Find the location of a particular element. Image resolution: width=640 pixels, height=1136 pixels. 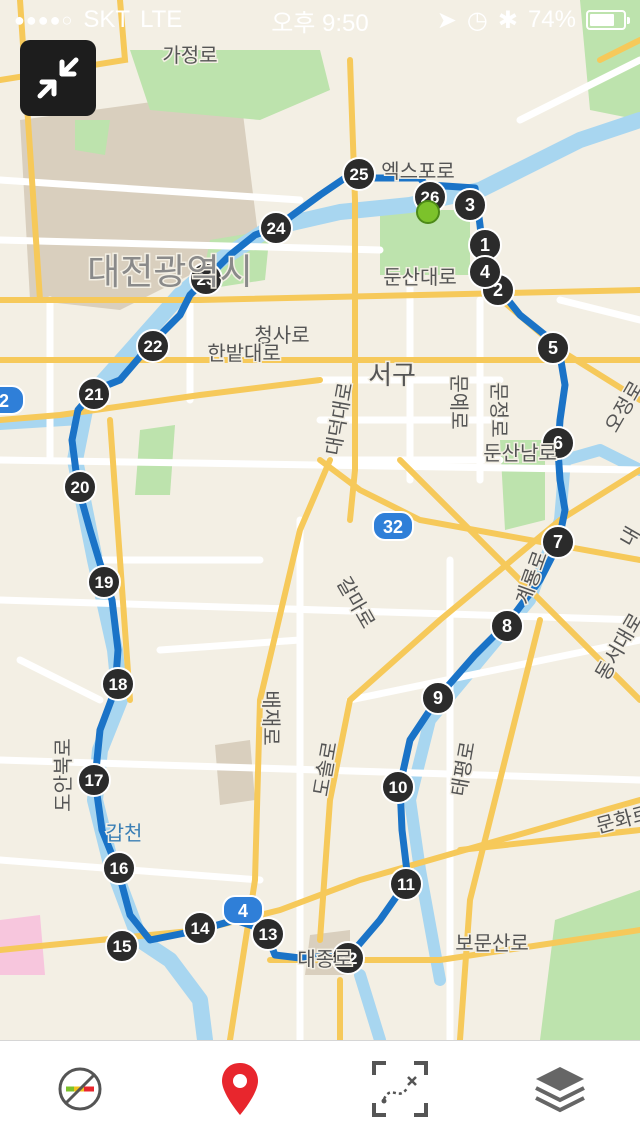

route-marker-11: 11 is located at coordinates (406, 884).